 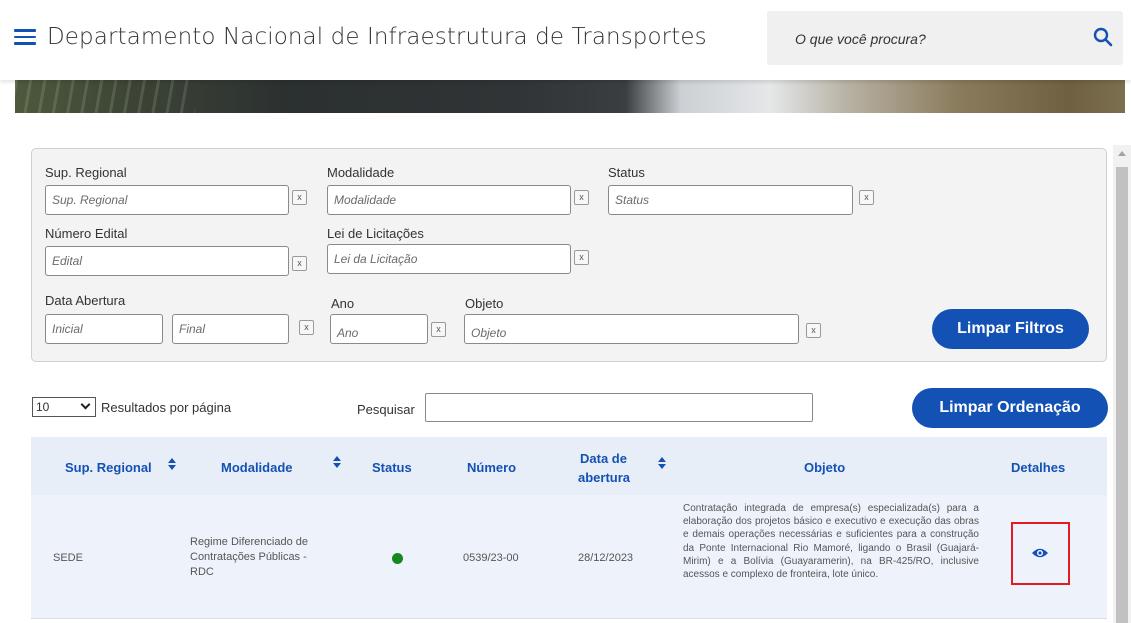 What do you see at coordinates (85, 300) in the screenshot?
I see `data-abertura-label: Data Abertura` at bounding box center [85, 300].